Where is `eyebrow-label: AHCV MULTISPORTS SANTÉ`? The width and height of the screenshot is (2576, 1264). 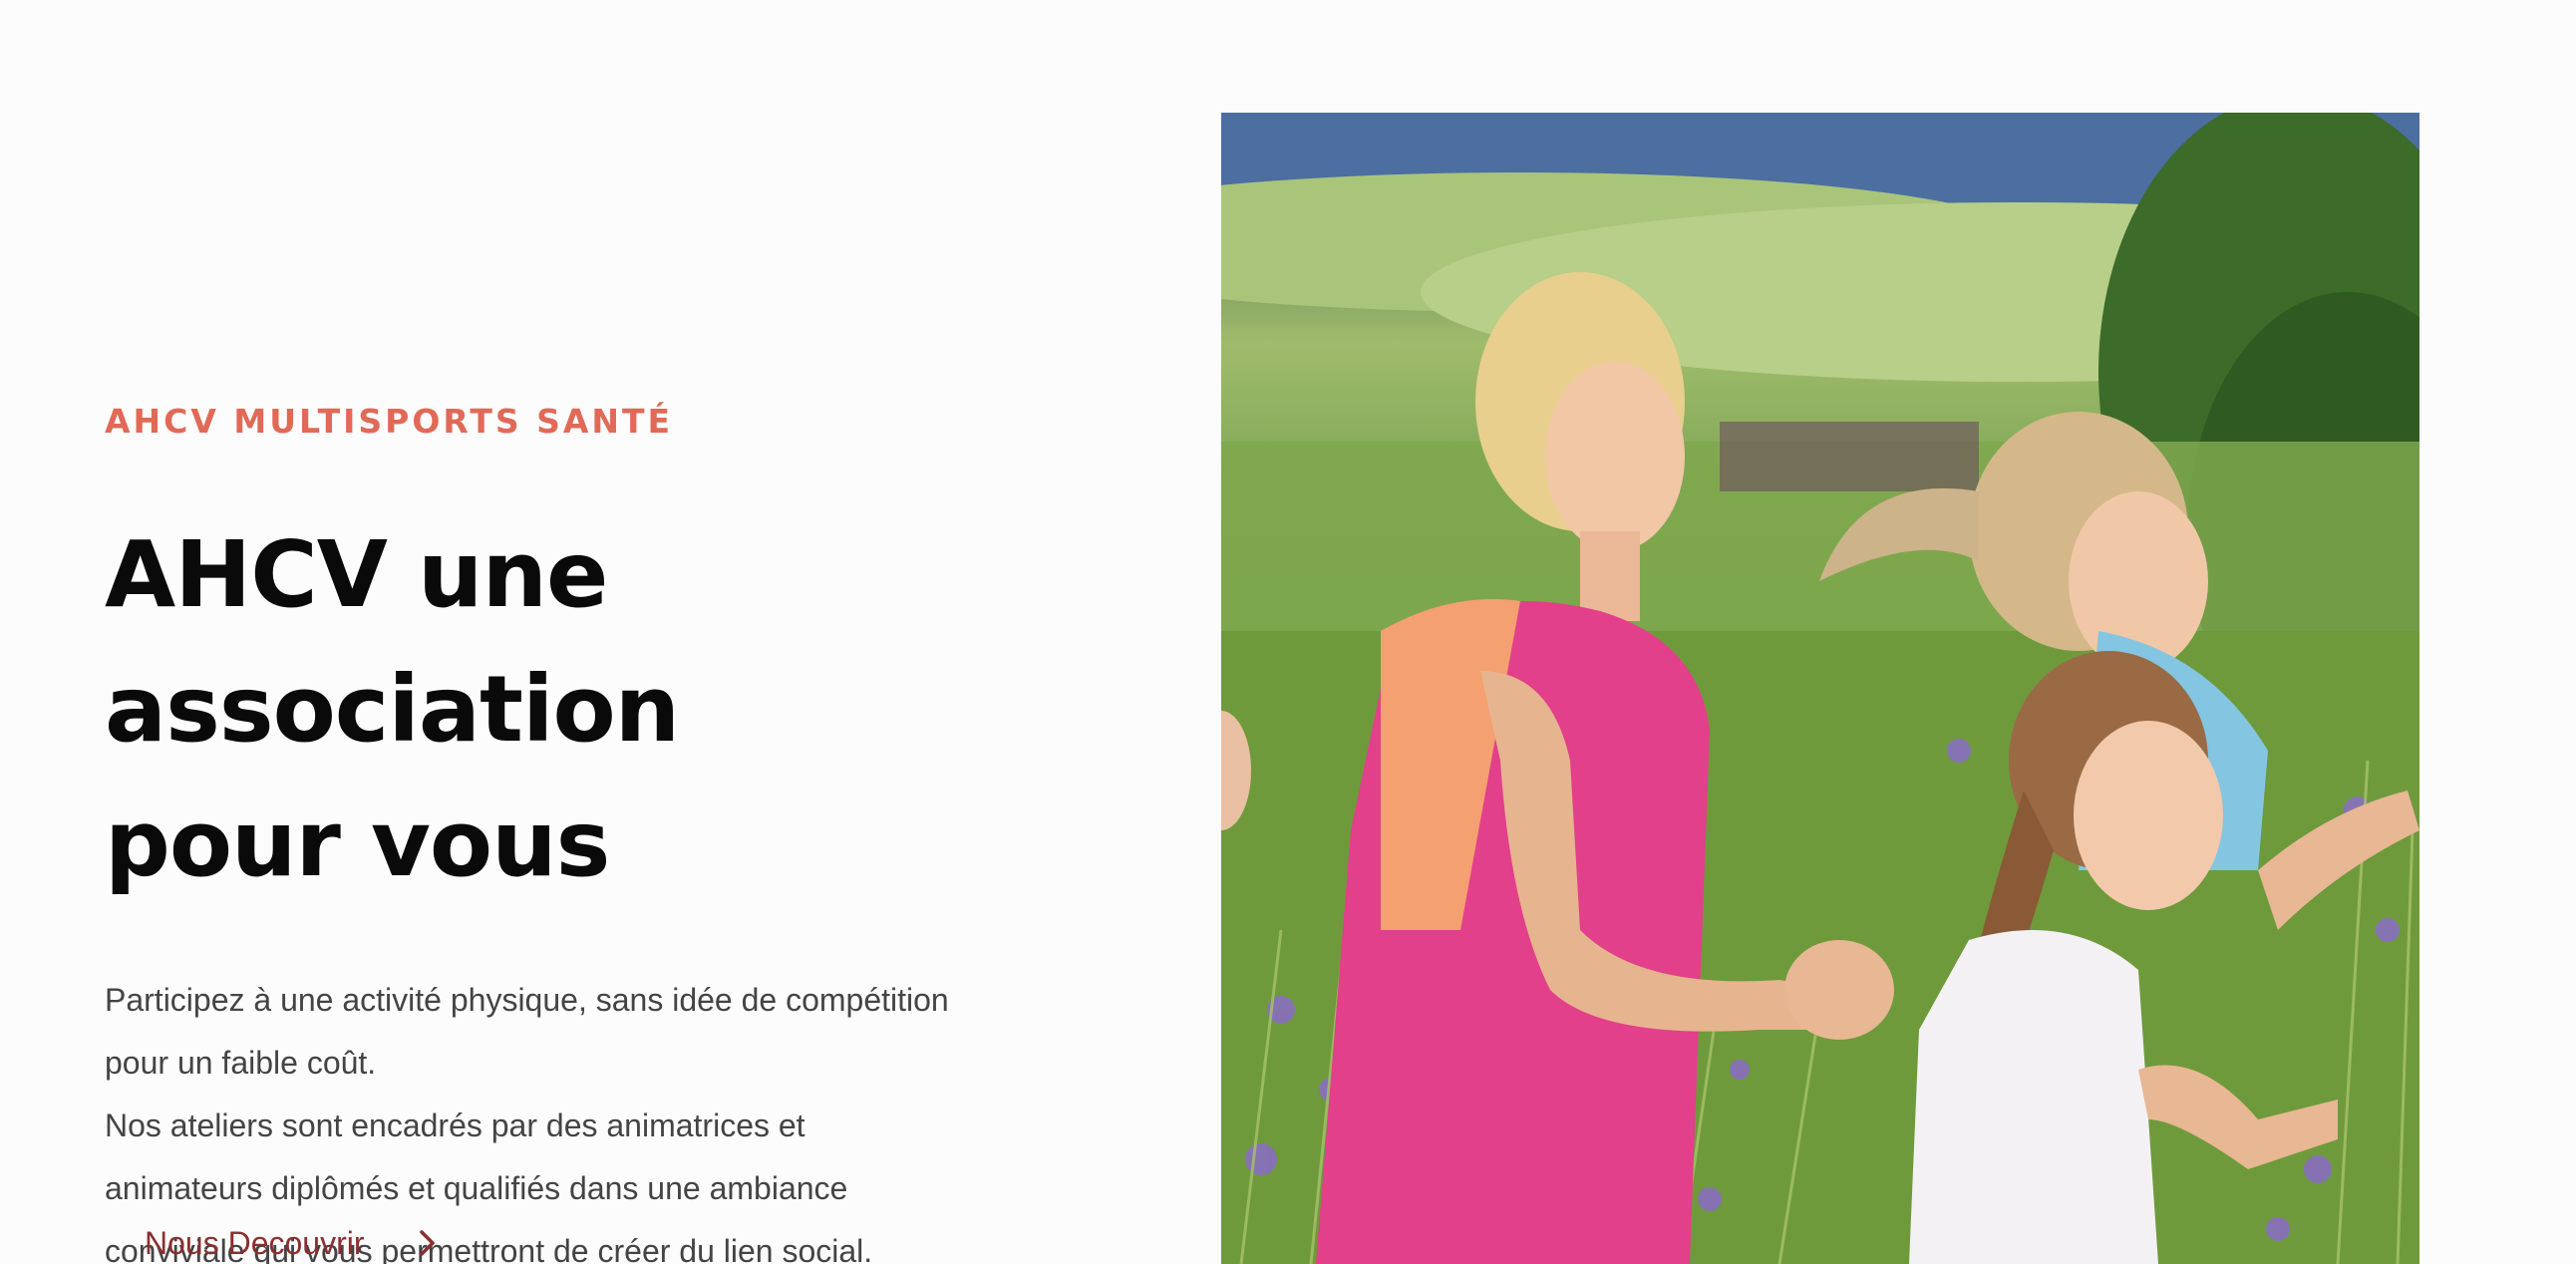
eyebrow-label: AHCV MULTISPORTS SANTÉ is located at coordinates (389, 421).